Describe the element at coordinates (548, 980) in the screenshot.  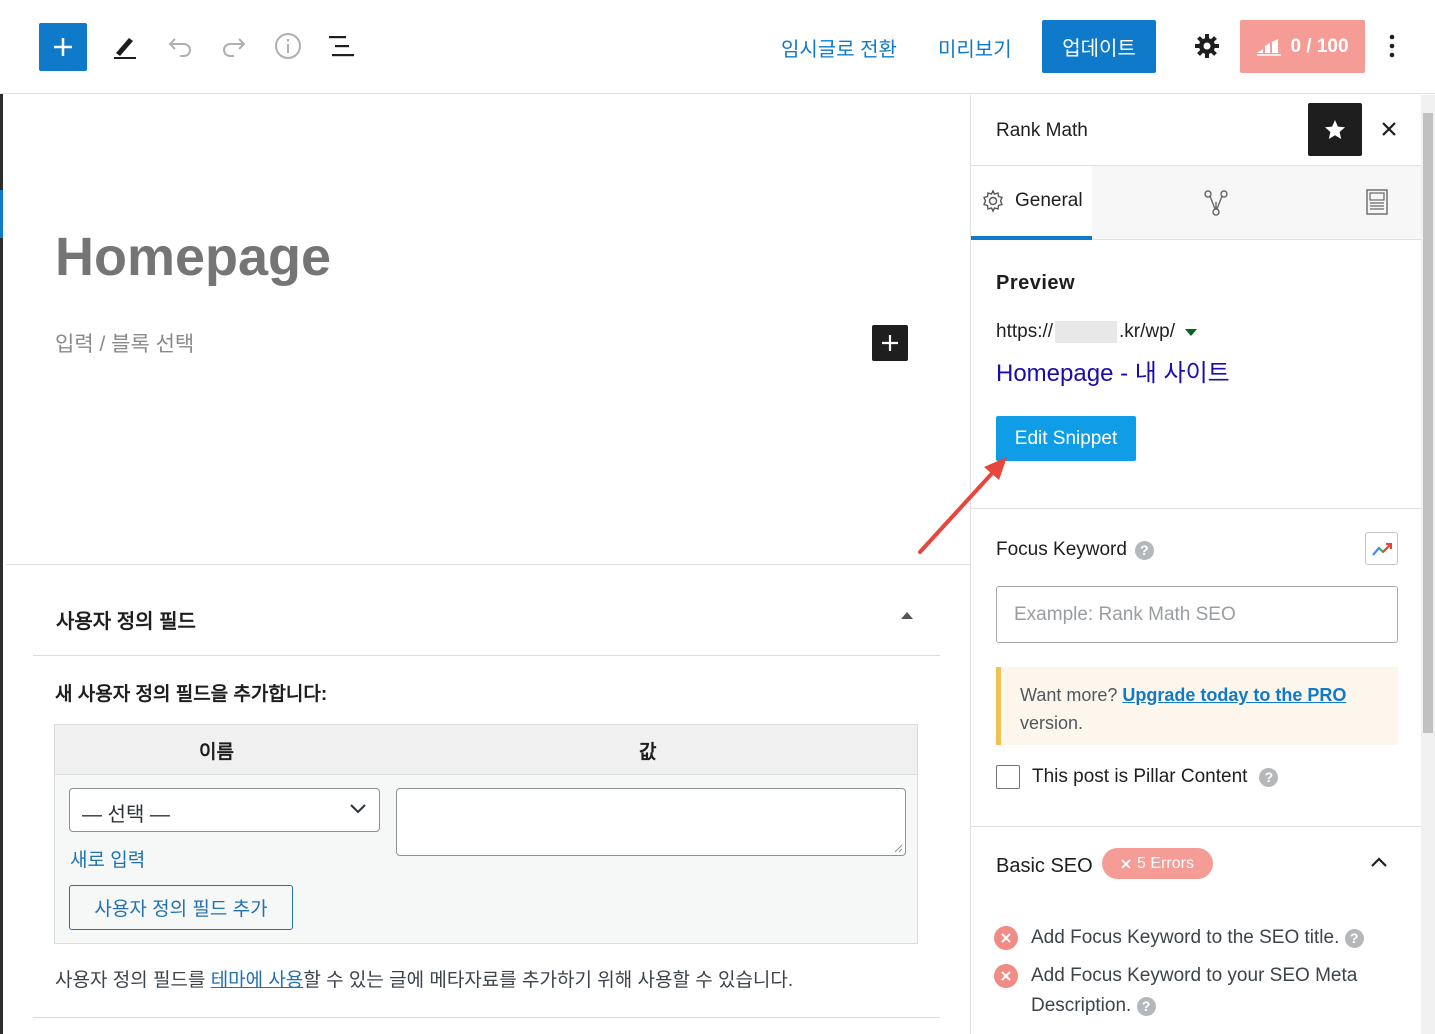
I see `description-text-end: 할 수 있는 글에 메타자료를 추가하기 위해 사용할 수 있습니다.` at that location.